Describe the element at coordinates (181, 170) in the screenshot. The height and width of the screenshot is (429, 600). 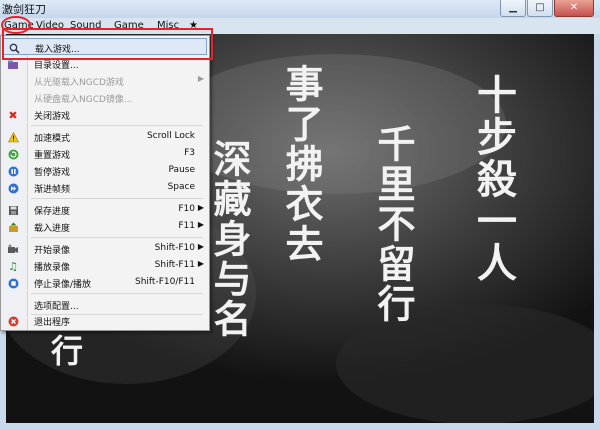
I see `menu-item-shortcut: Pause` at that location.